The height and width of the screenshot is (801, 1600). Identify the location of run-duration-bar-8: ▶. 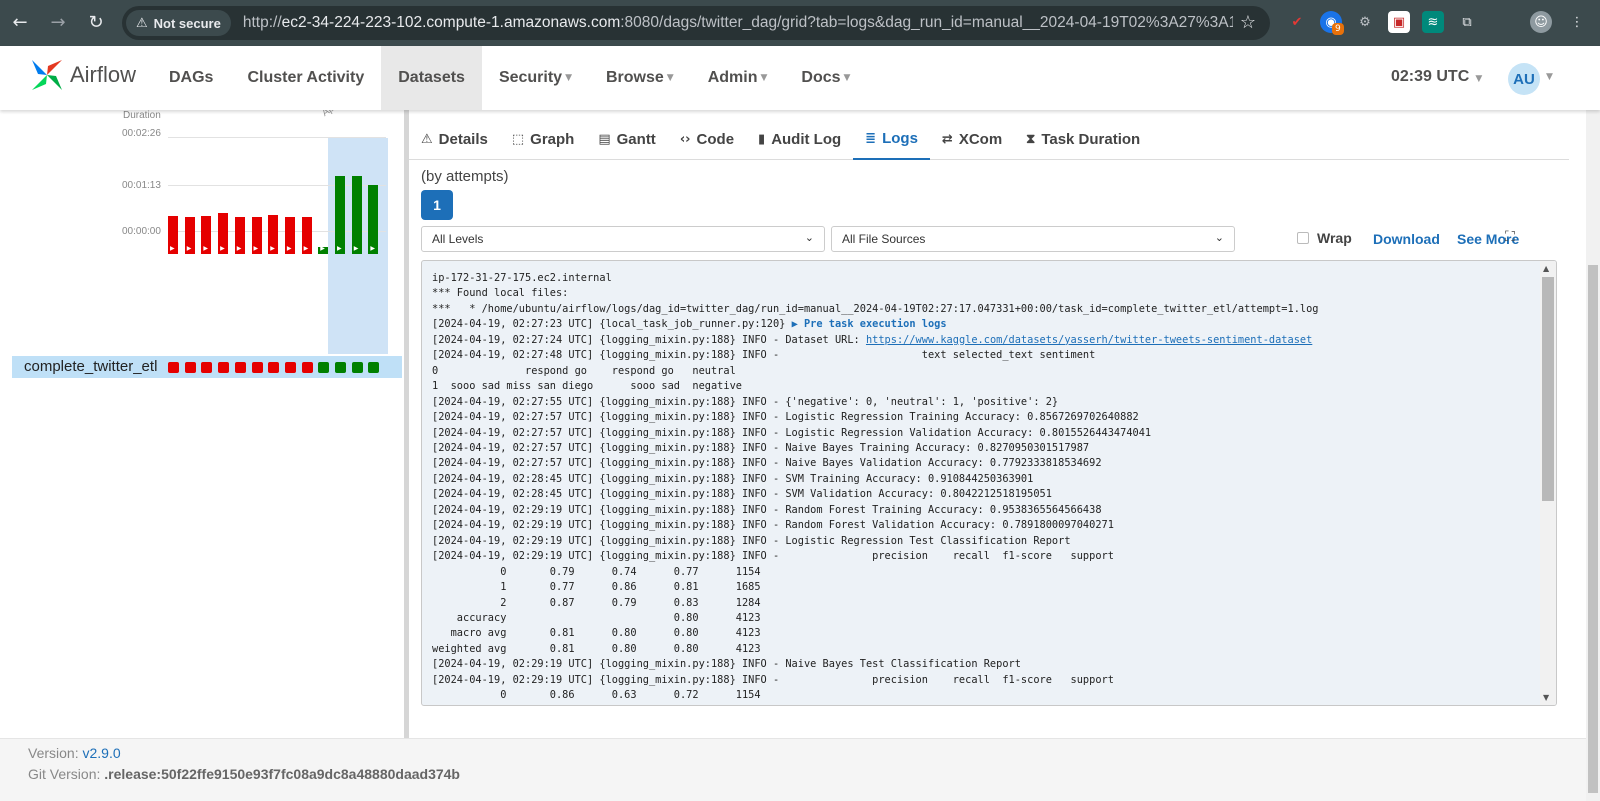
(289, 235).